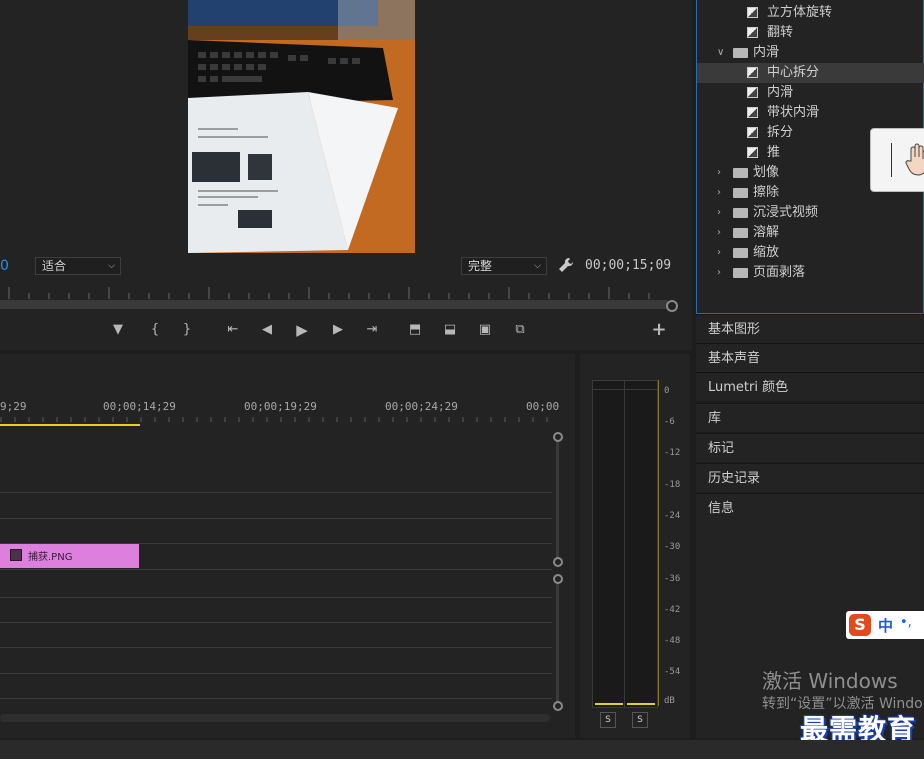 The width and height of the screenshot is (924, 759). Describe the element at coordinates (557, 643) in the screenshot. I see `audio-tracks-scrollbar` at that location.